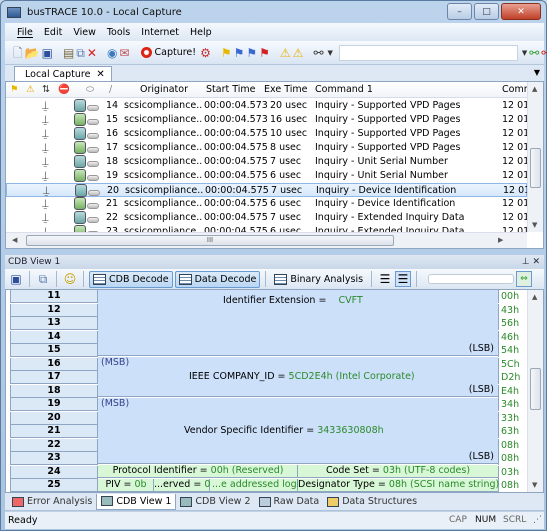  What do you see at coordinates (124, 53) in the screenshot?
I see `email-icon: ✉` at bounding box center [124, 53].